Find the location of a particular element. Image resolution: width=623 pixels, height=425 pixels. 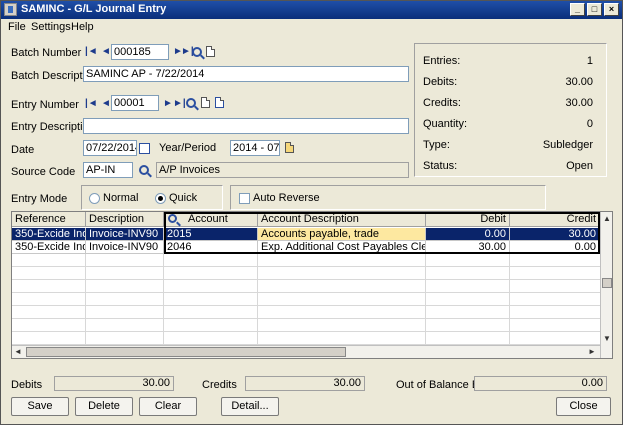

auto-reverse-label: Auto Reverse is located at coordinates (286, 198).